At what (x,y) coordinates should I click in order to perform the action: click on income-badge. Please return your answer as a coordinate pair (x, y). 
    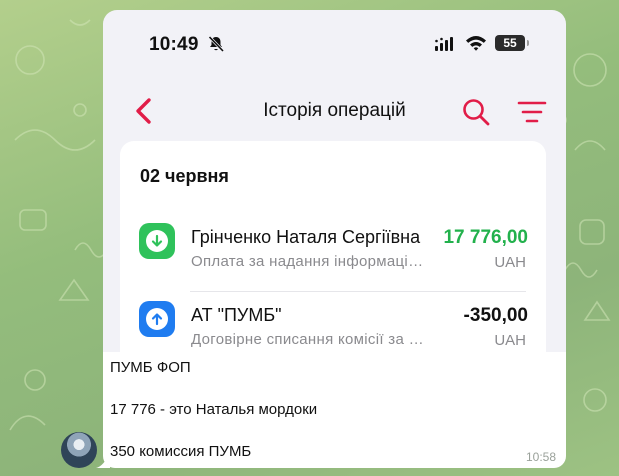
    Looking at the image, I should click on (157, 241).